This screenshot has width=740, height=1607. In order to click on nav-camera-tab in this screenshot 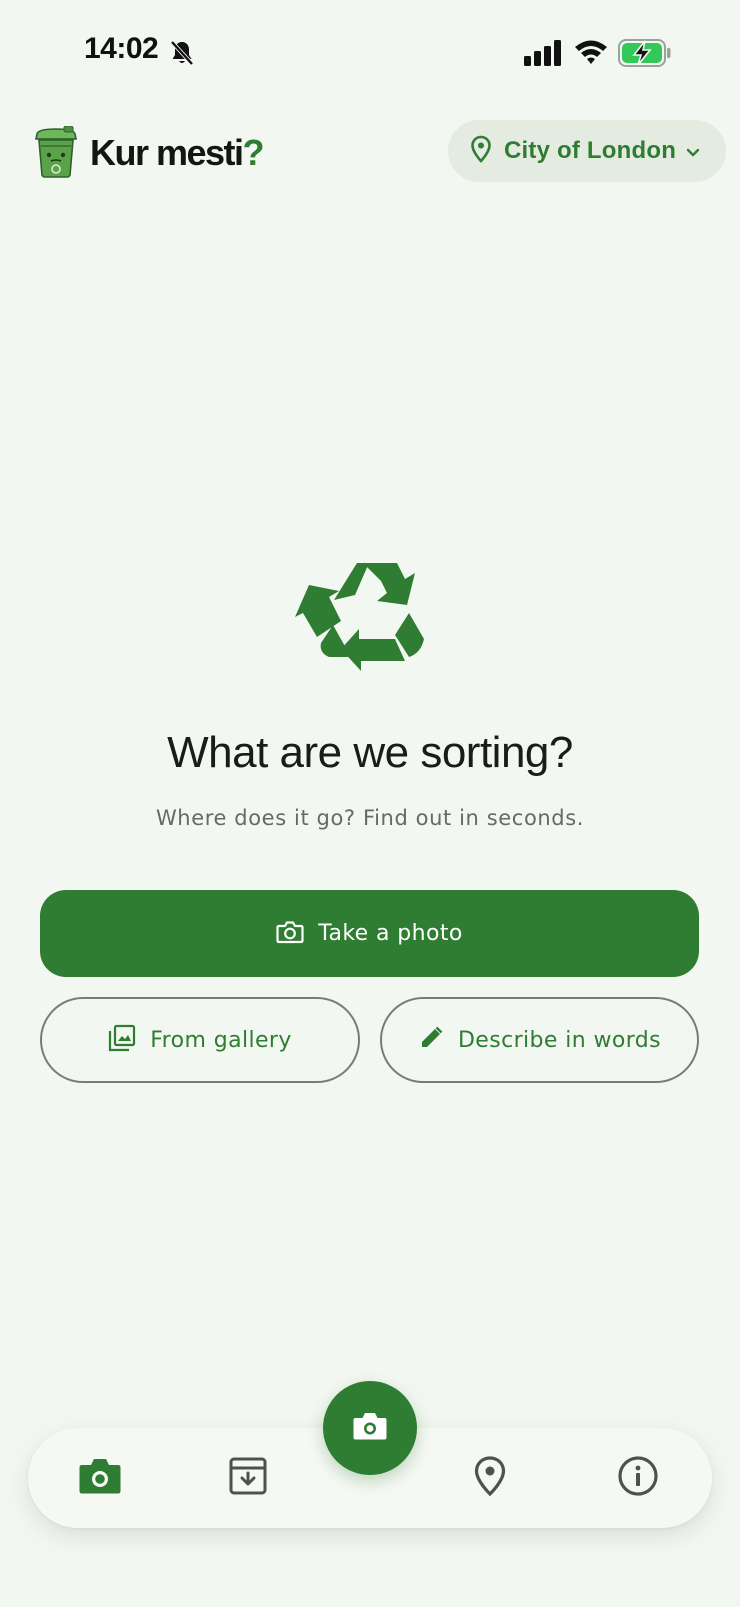, I will do `click(100, 1478)`.